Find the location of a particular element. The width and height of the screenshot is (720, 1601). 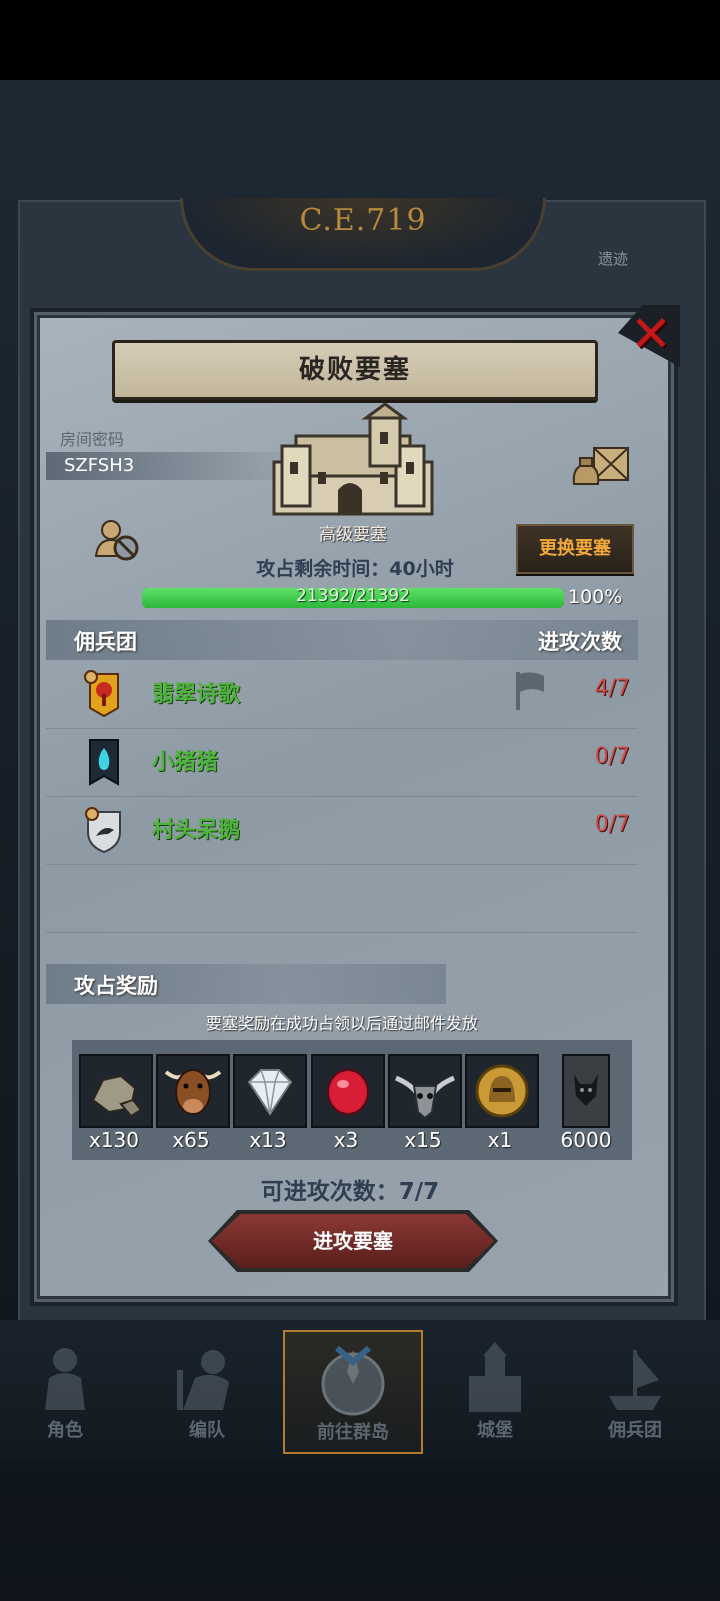

nav-item-islands: 前往群岛 is located at coordinates (353, 1392).